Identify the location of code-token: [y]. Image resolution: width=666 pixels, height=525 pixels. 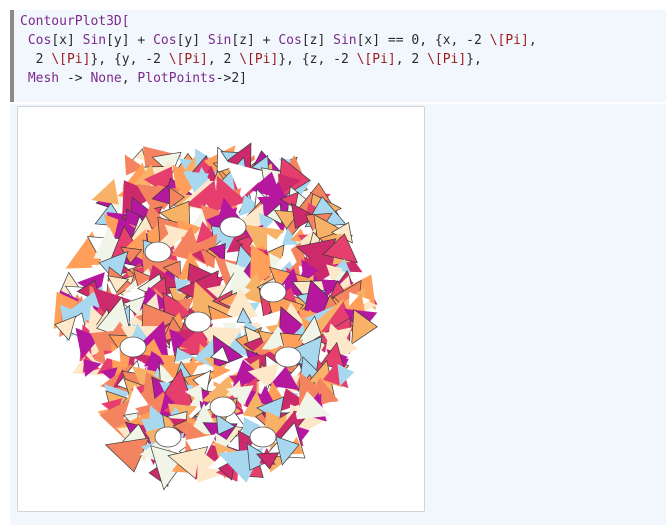
(192, 40).